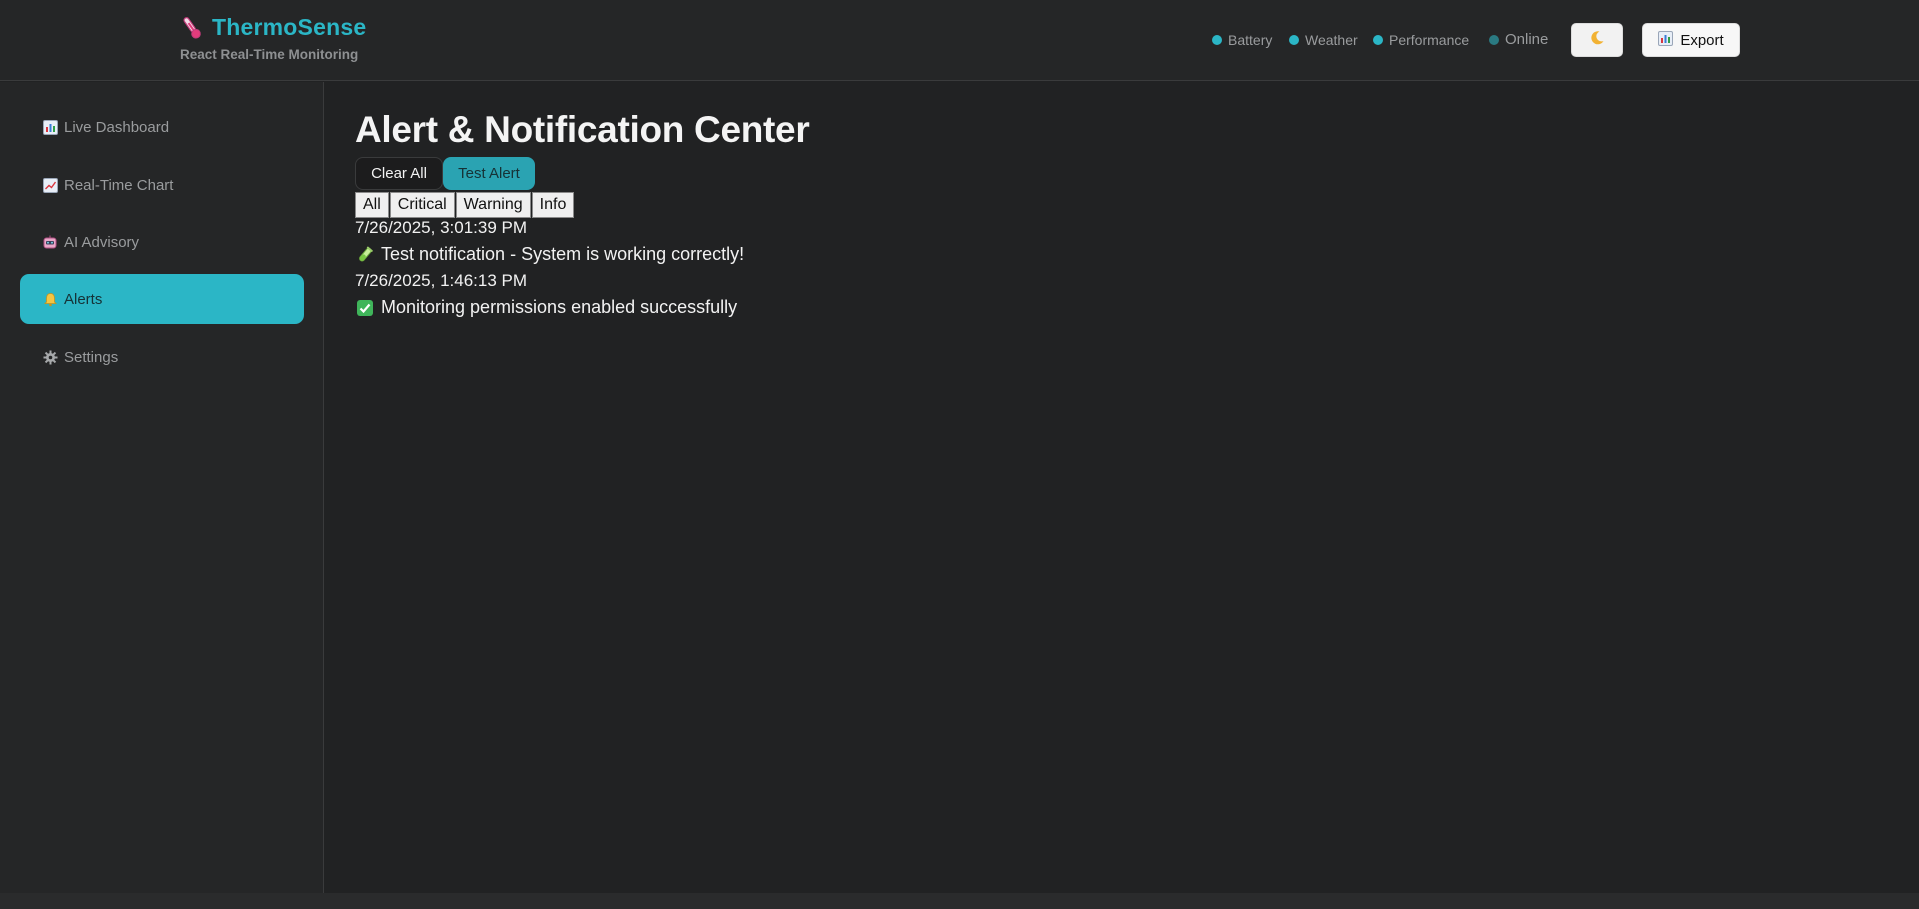 Image resolution: width=1919 pixels, height=909 pixels. I want to click on sidebar-item-label: Alerts, so click(83, 299).